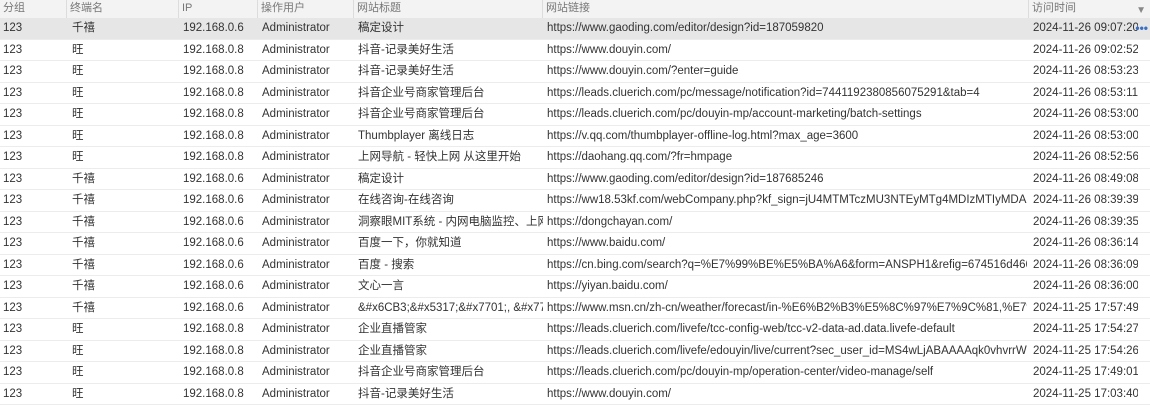 The image size is (1150, 405). Describe the element at coordinates (448, 9) in the screenshot. I see `column-header-title: 网站标题` at that location.